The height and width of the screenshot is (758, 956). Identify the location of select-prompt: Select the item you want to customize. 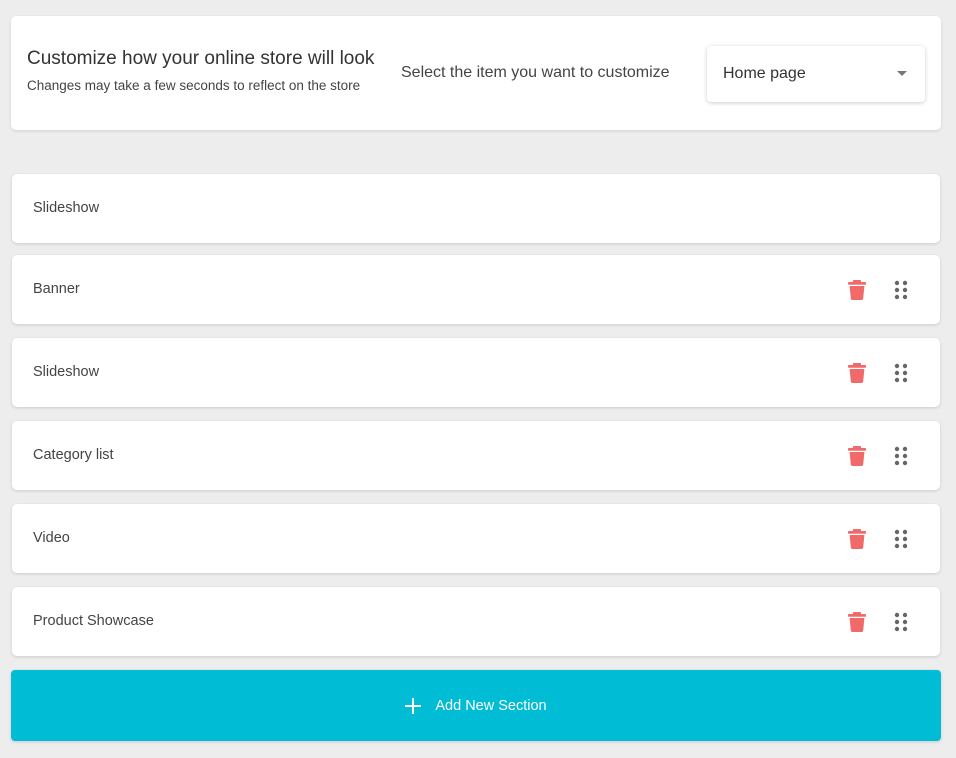
(535, 72).